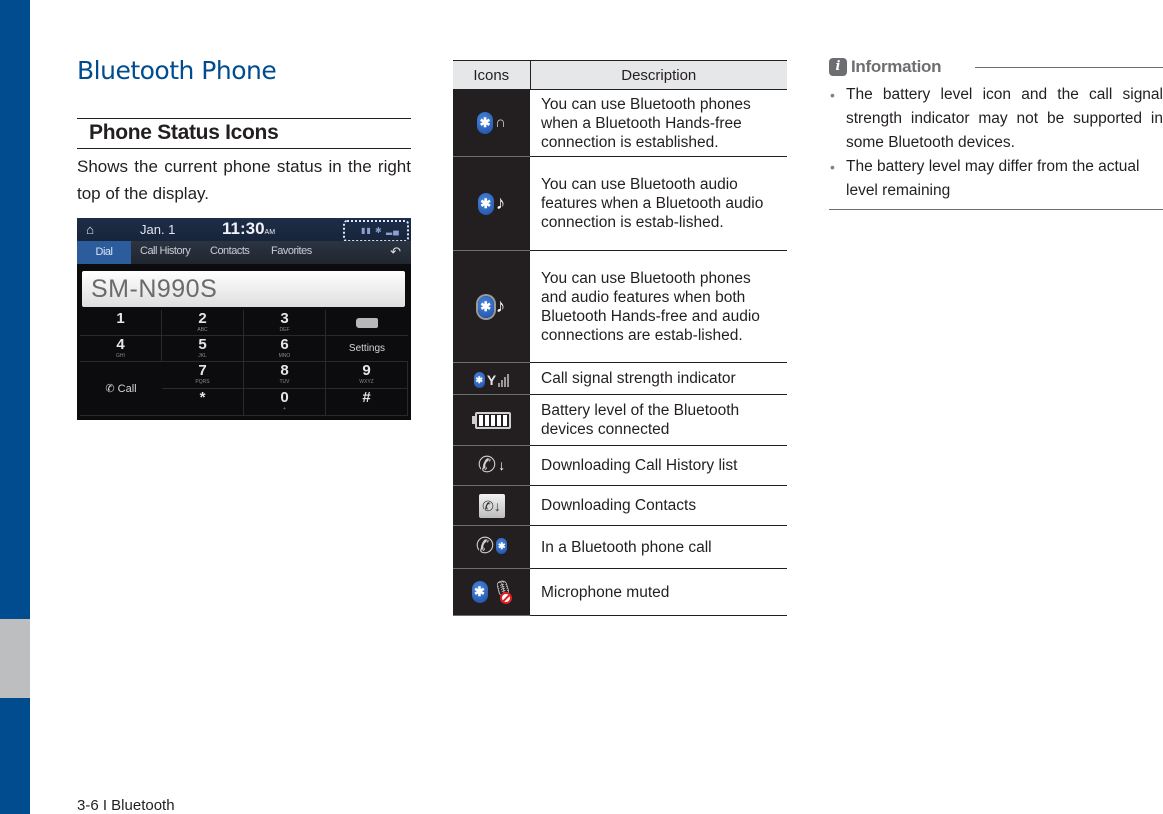  Describe the element at coordinates (896, 66) in the screenshot. I see `information-title: Information` at that location.